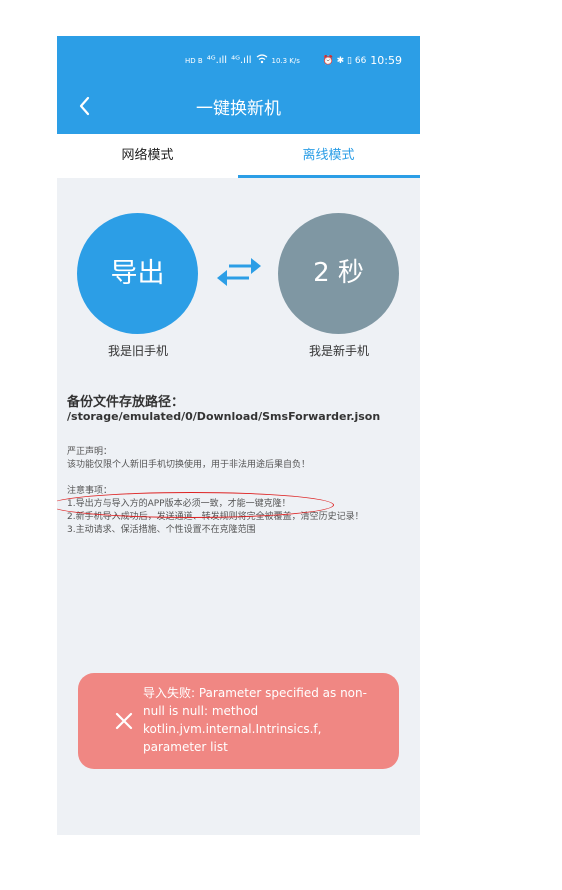 This screenshot has width=562, height=890. Describe the element at coordinates (328, 156) in the screenshot. I see `tab-offline-mode: 离线模式` at that location.